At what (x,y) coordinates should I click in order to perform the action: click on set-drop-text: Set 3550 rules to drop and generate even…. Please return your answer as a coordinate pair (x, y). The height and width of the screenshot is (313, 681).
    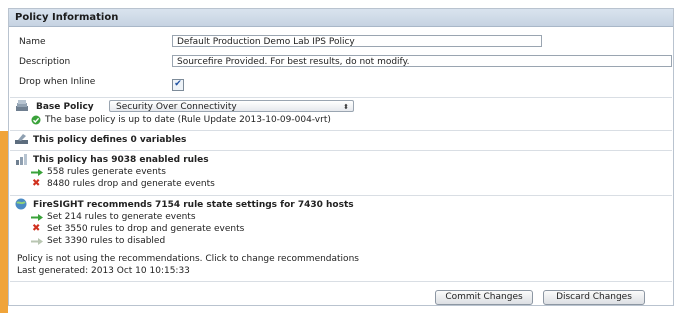
    Looking at the image, I should click on (146, 229).